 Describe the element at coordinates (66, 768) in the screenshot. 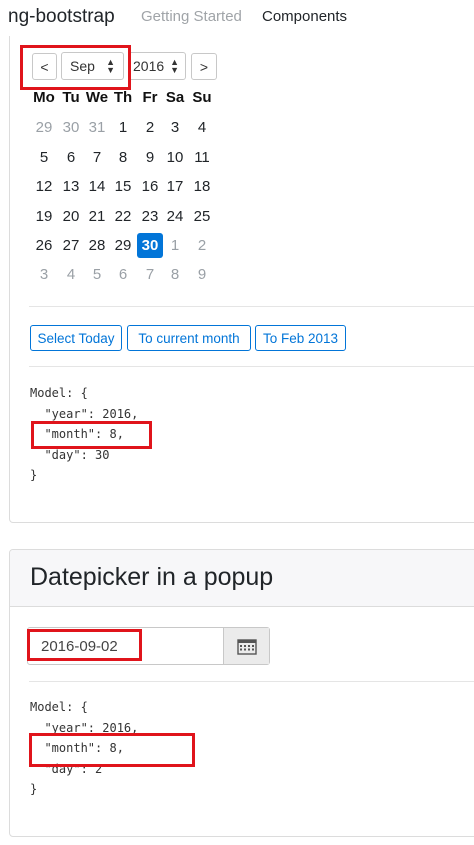

I see `model-line: "day": 2` at that location.